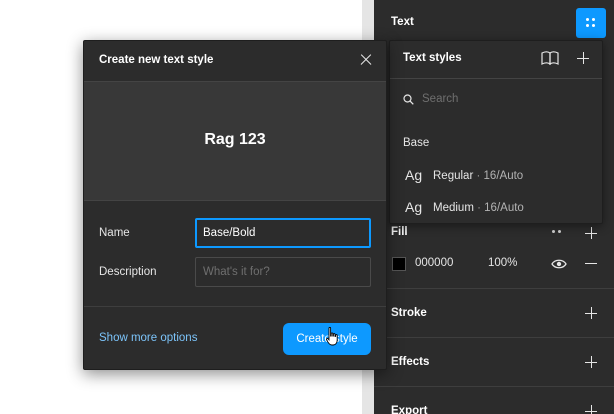  Describe the element at coordinates (399, 232) in the screenshot. I see `fill-section-title: Fill` at that location.